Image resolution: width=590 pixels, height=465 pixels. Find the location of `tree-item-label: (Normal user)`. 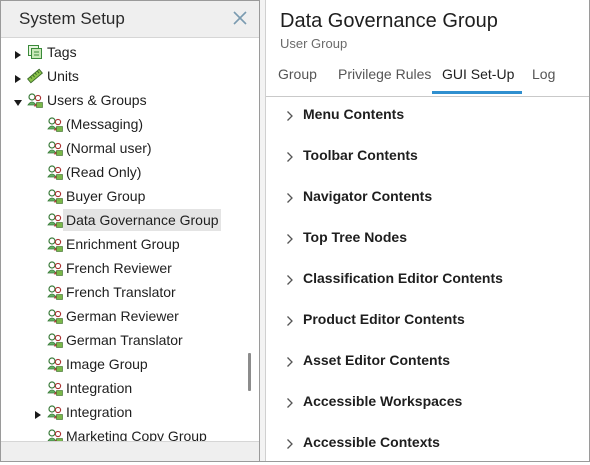

tree-item-label: (Normal user) is located at coordinates (109, 148).